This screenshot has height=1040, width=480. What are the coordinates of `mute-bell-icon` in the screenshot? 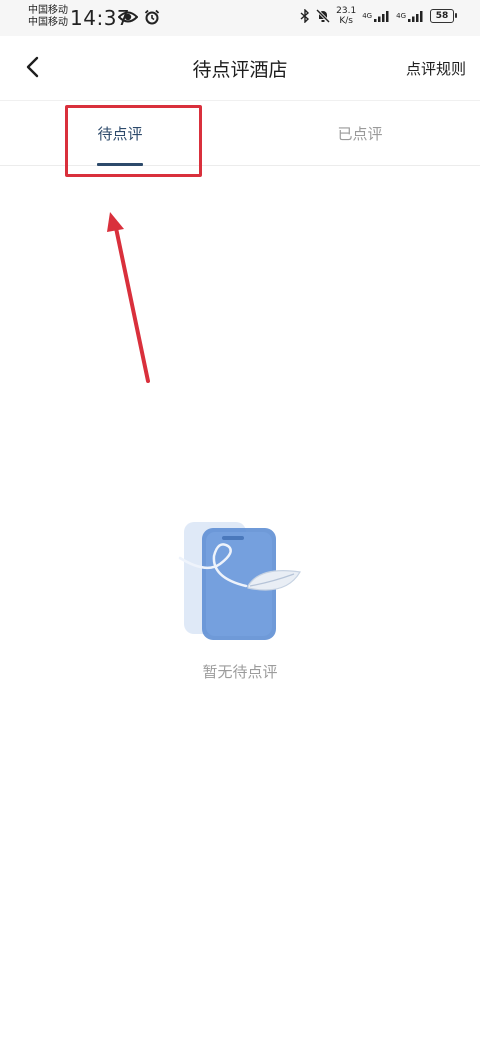 It's located at (323, 16).